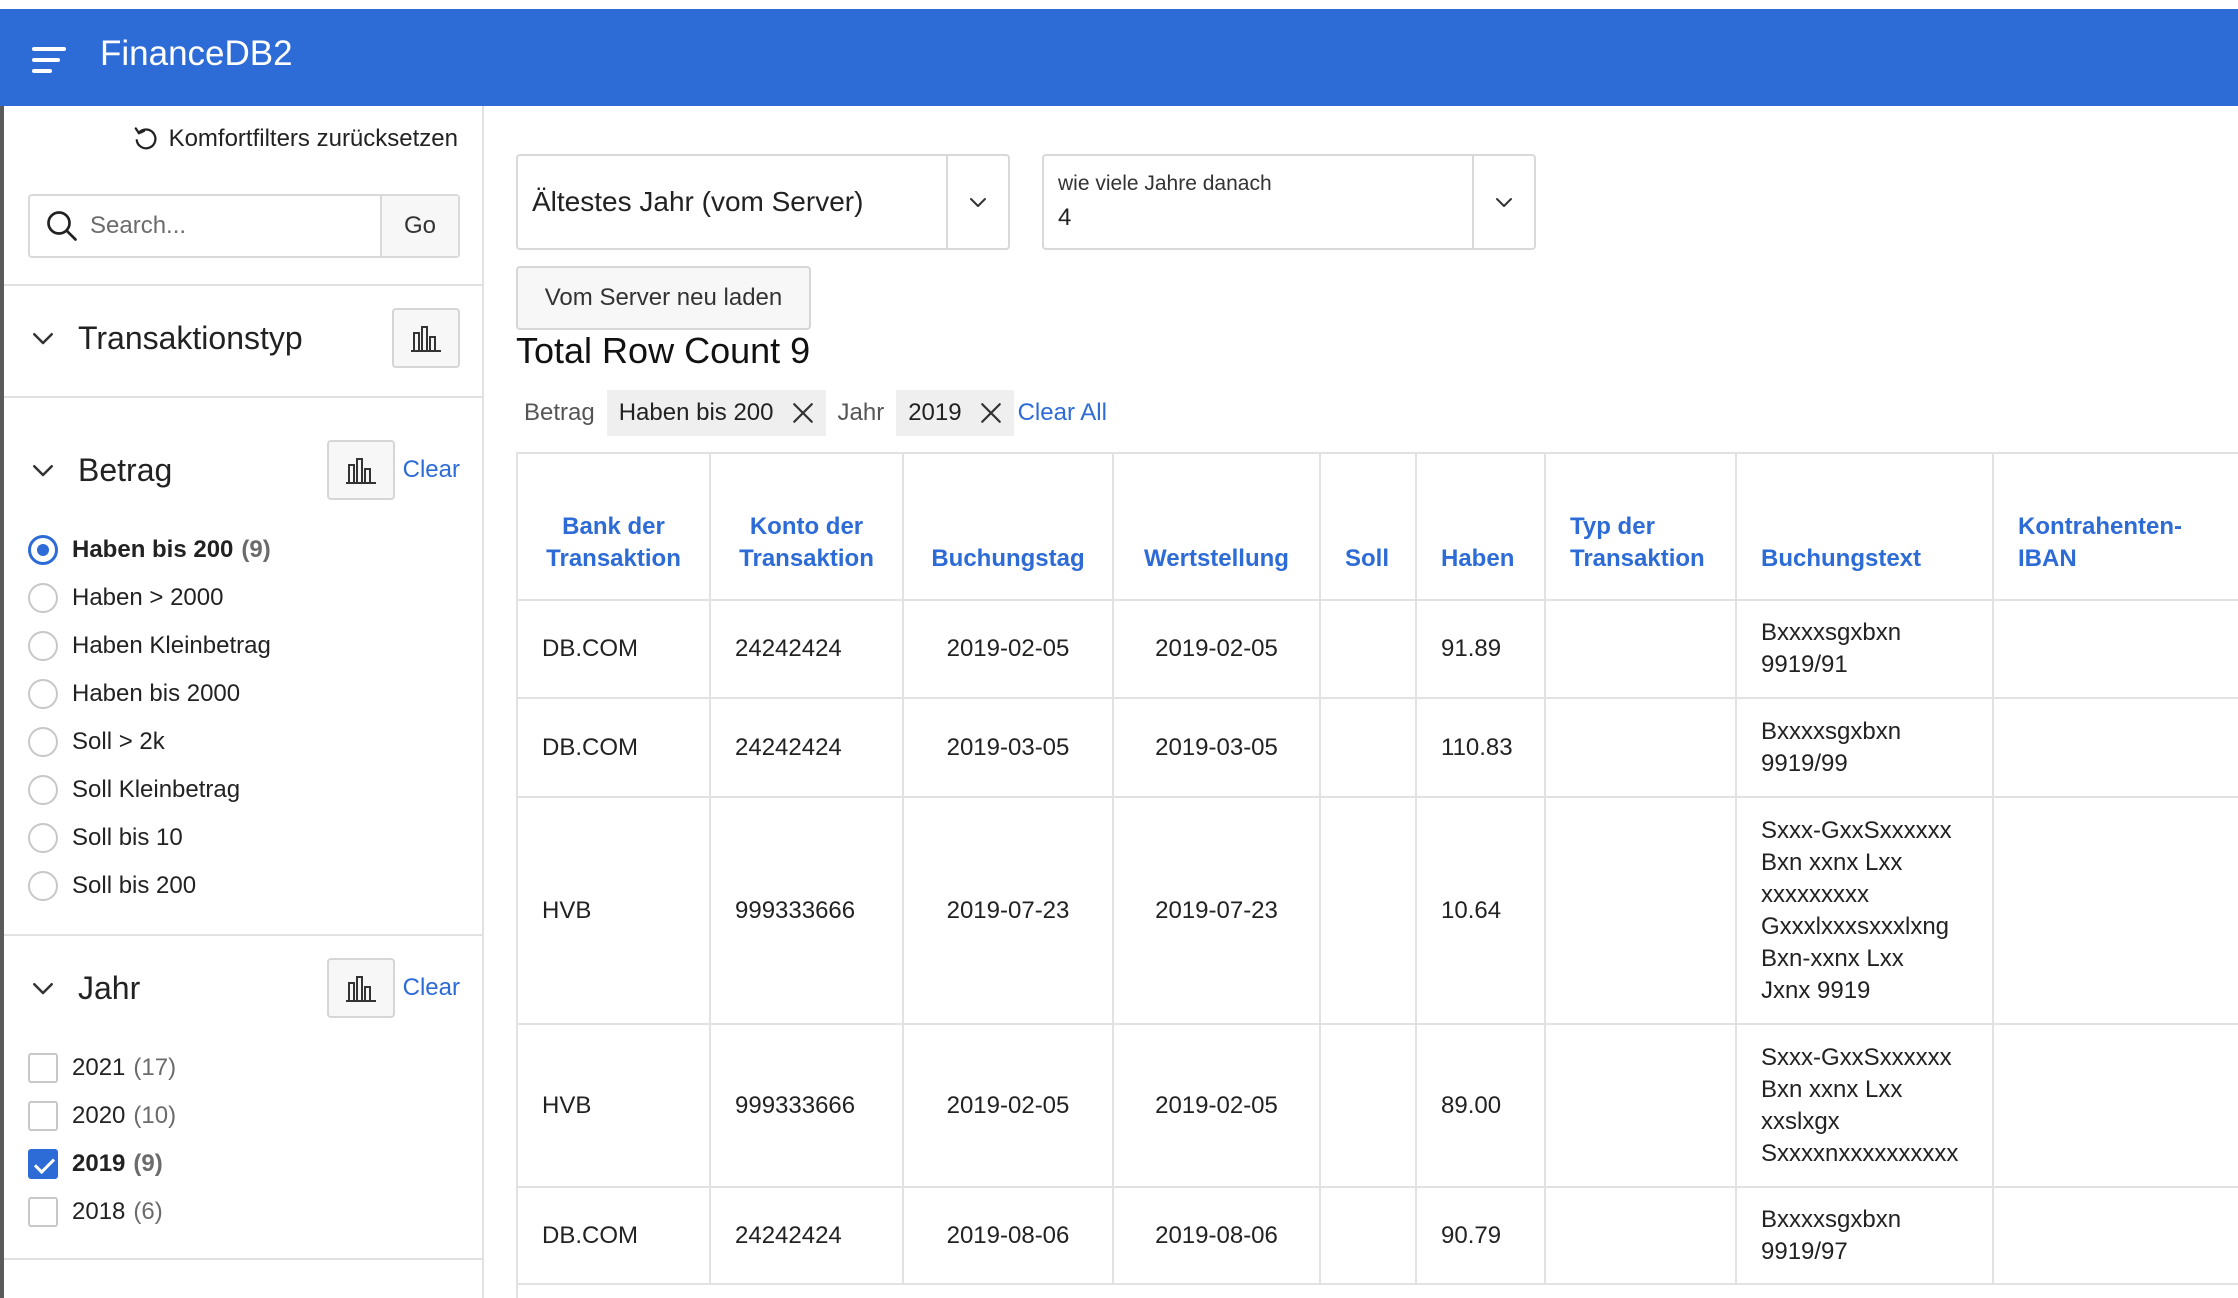 The height and width of the screenshot is (1298, 2238). Describe the element at coordinates (218, 226) in the screenshot. I see `search-input` at that location.